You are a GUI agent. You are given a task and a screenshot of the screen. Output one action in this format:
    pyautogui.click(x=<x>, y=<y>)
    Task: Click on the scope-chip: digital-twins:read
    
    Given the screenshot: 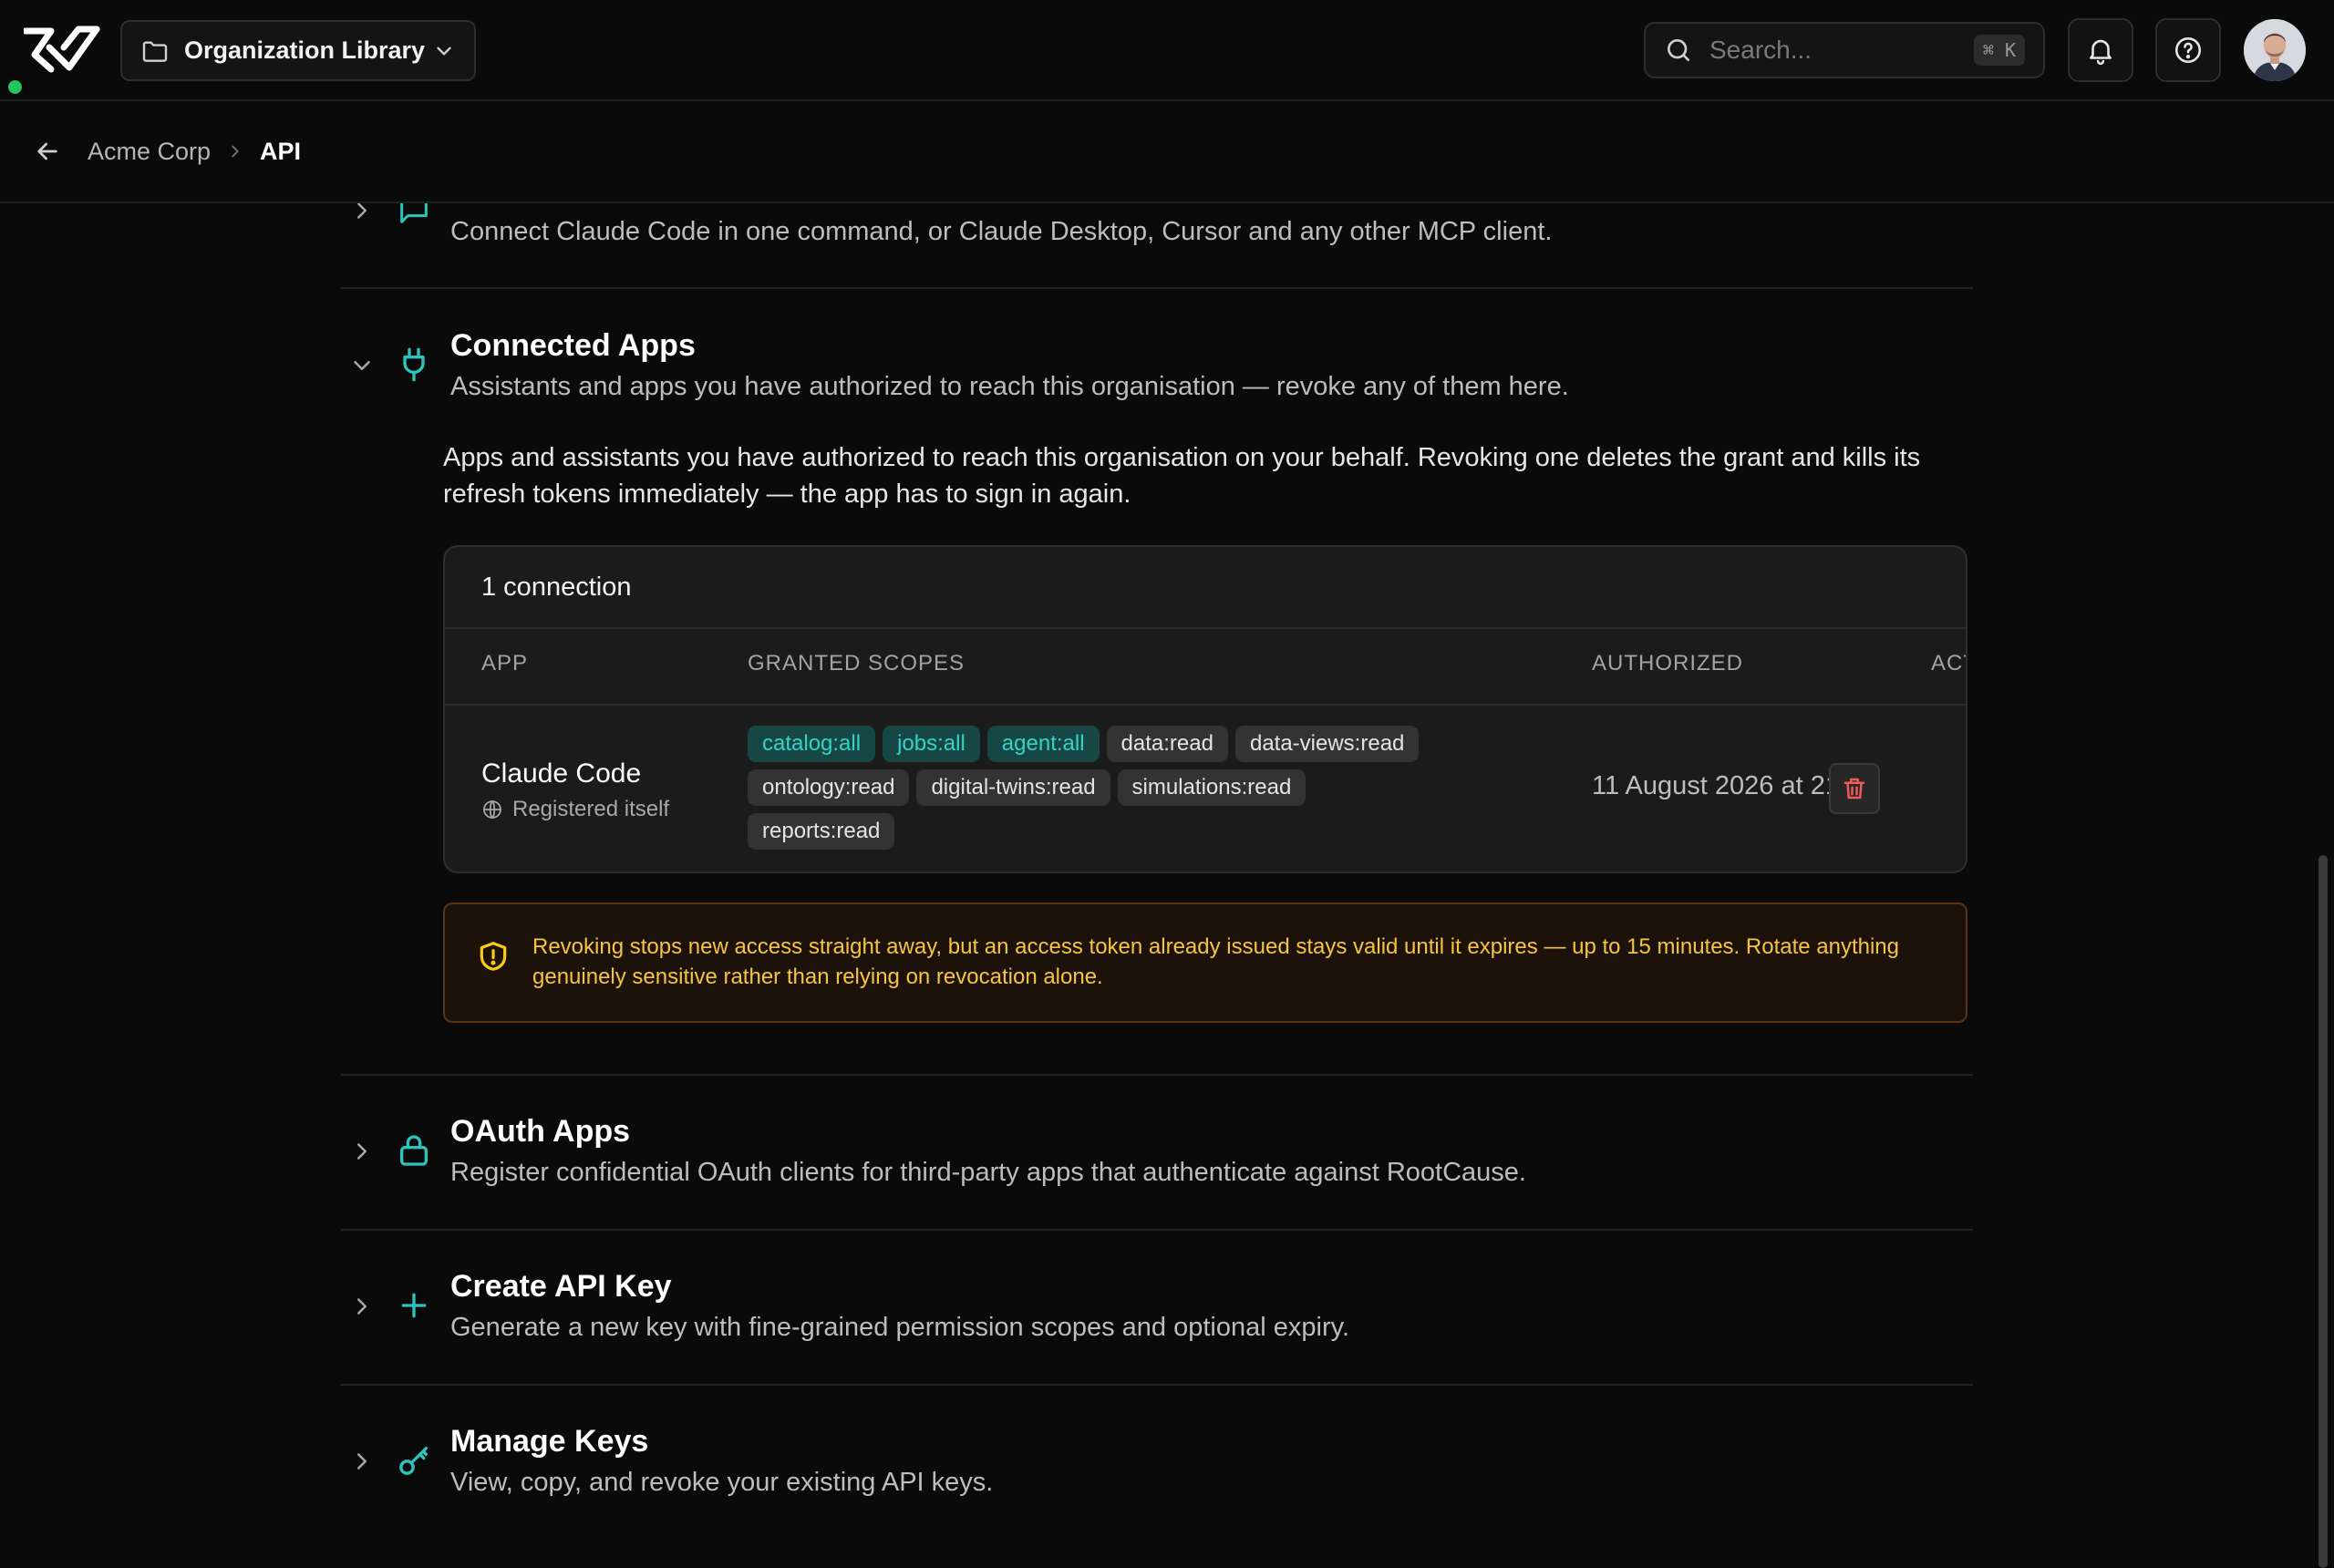 What is the action you would take?
    pyautogui.click(x=1013, y=787)
    